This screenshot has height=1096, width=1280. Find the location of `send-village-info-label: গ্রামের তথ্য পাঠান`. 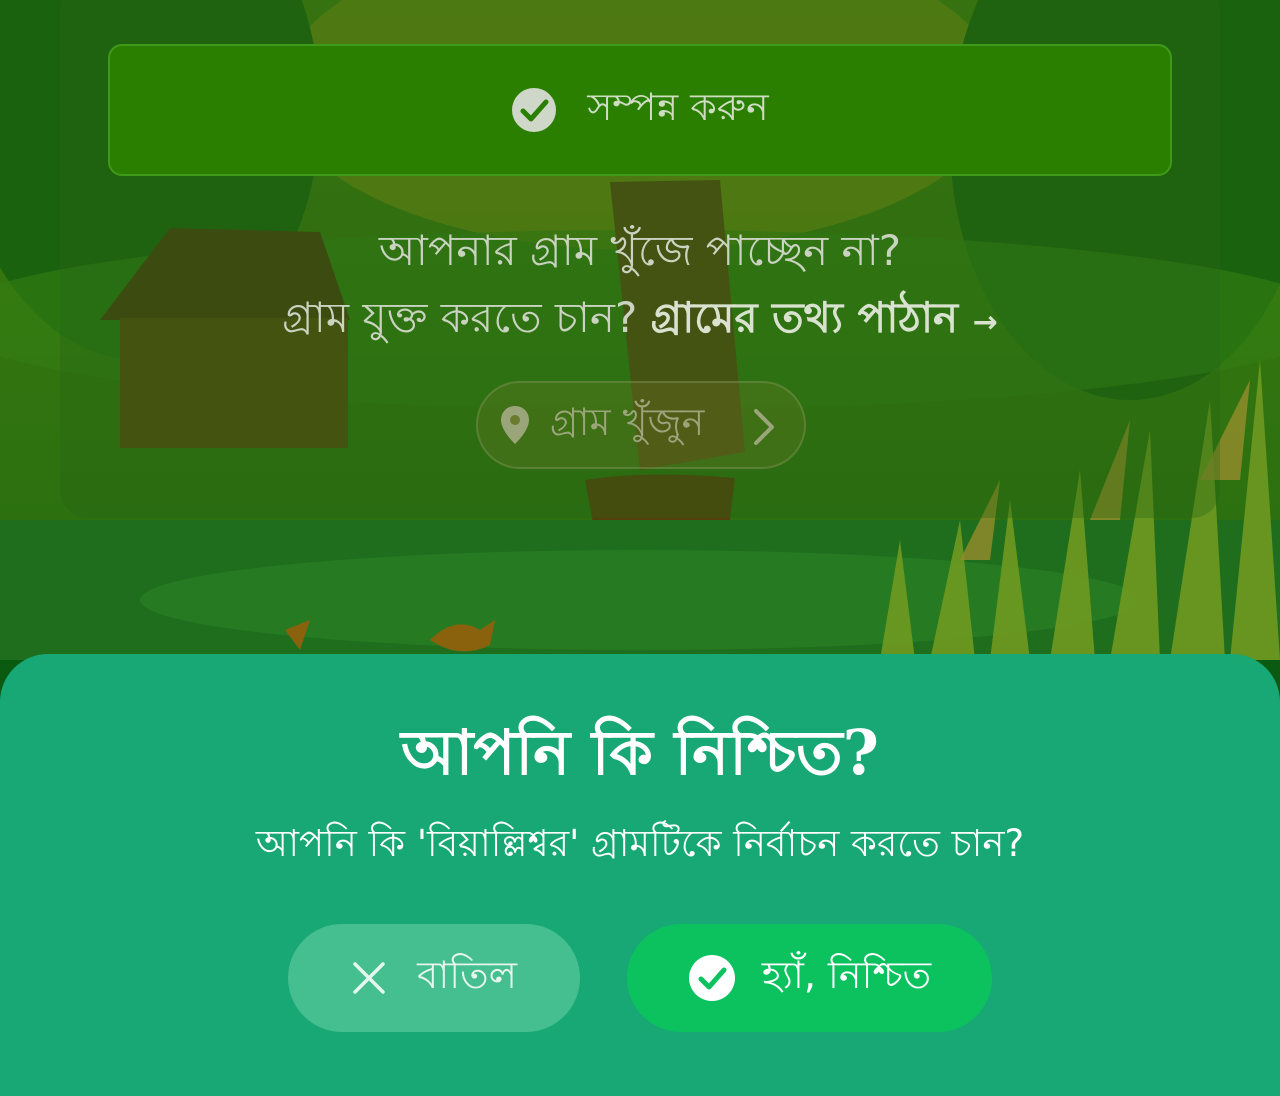

send-village-info-label: গ্রামের তথ্য পাঠান is located at coordinates (804, 317).